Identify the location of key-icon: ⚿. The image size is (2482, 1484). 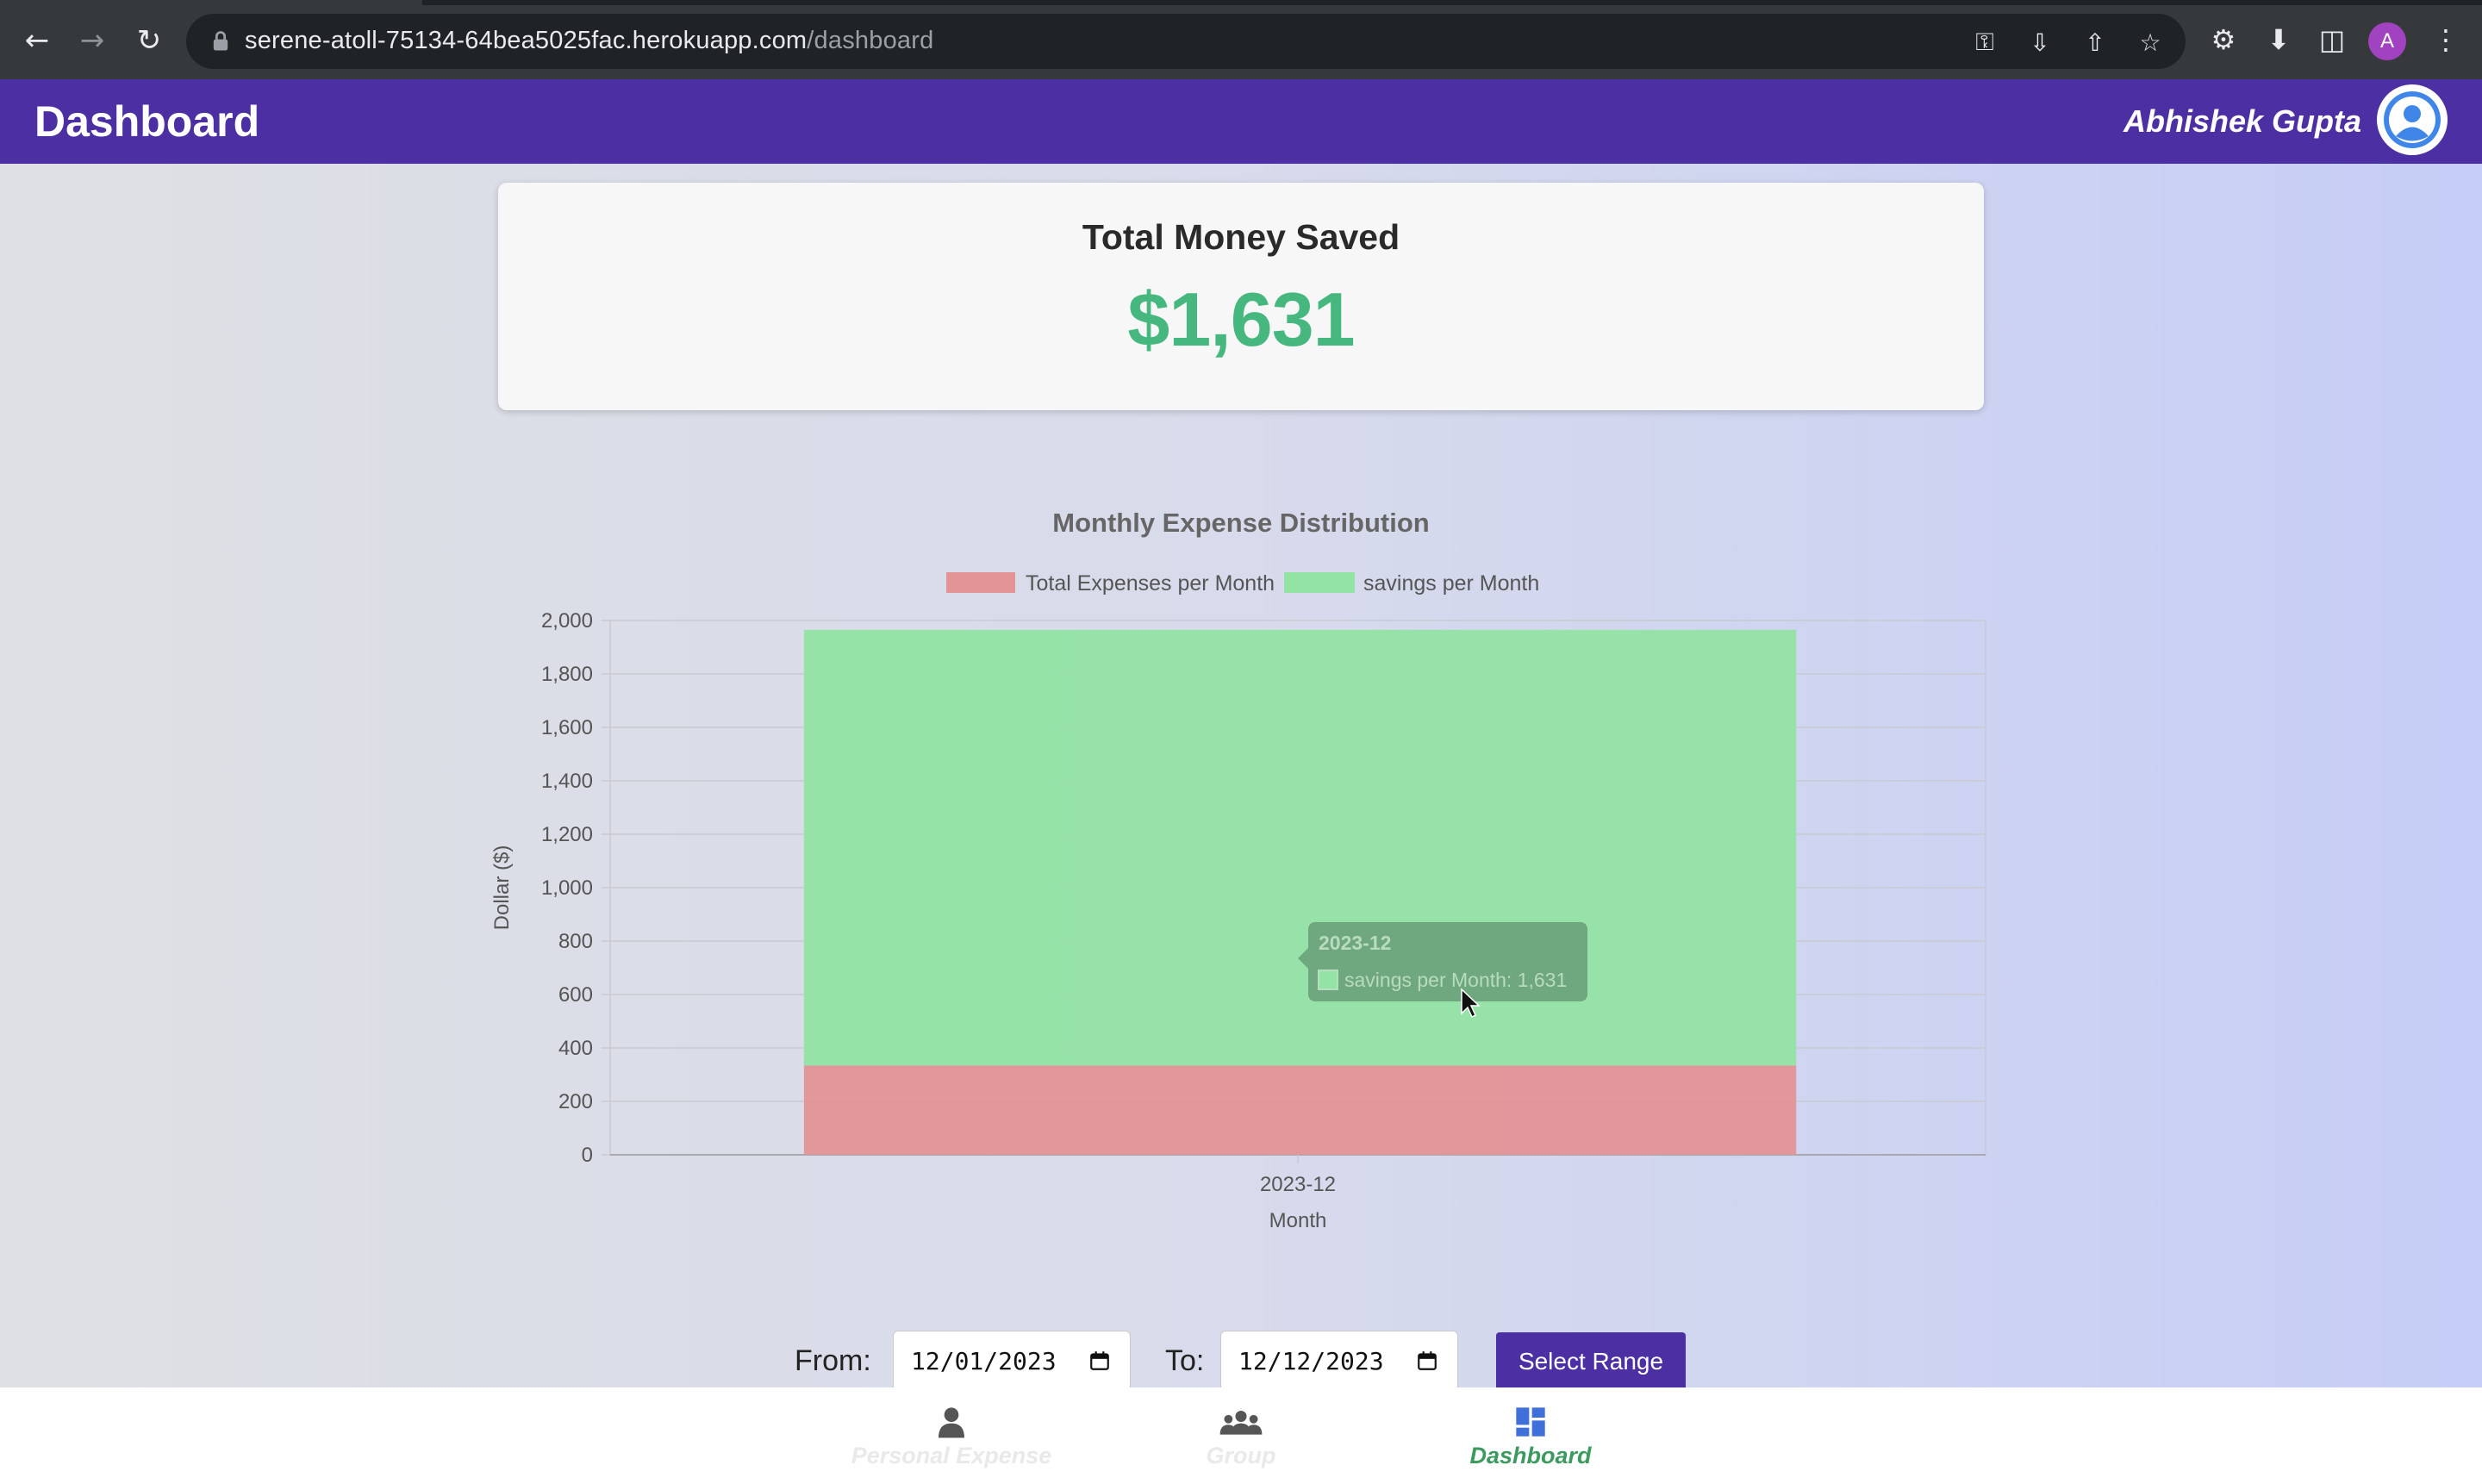
(1984, 42).